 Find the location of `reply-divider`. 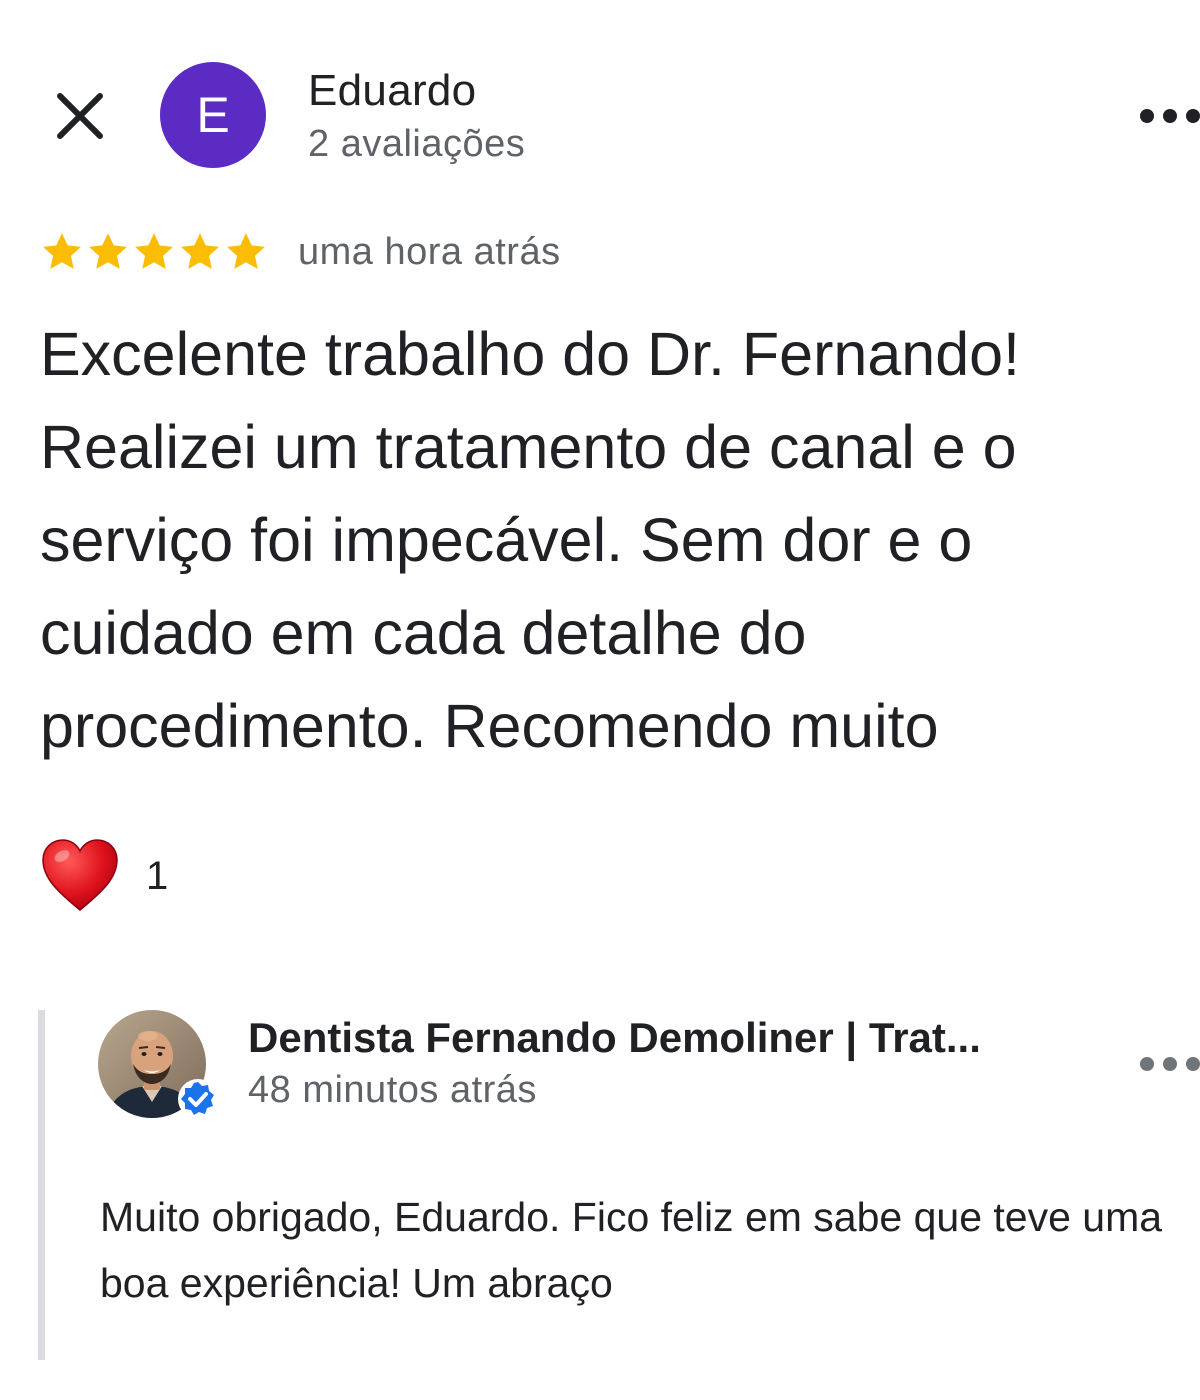

reply-divider is located at coordinates (41, 1185).